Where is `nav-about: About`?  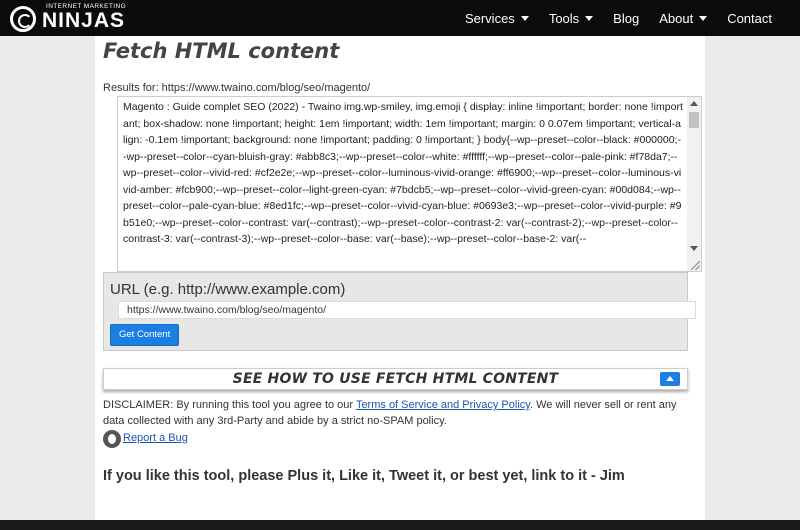 nav-about: About is located at coordinates (683, 18).